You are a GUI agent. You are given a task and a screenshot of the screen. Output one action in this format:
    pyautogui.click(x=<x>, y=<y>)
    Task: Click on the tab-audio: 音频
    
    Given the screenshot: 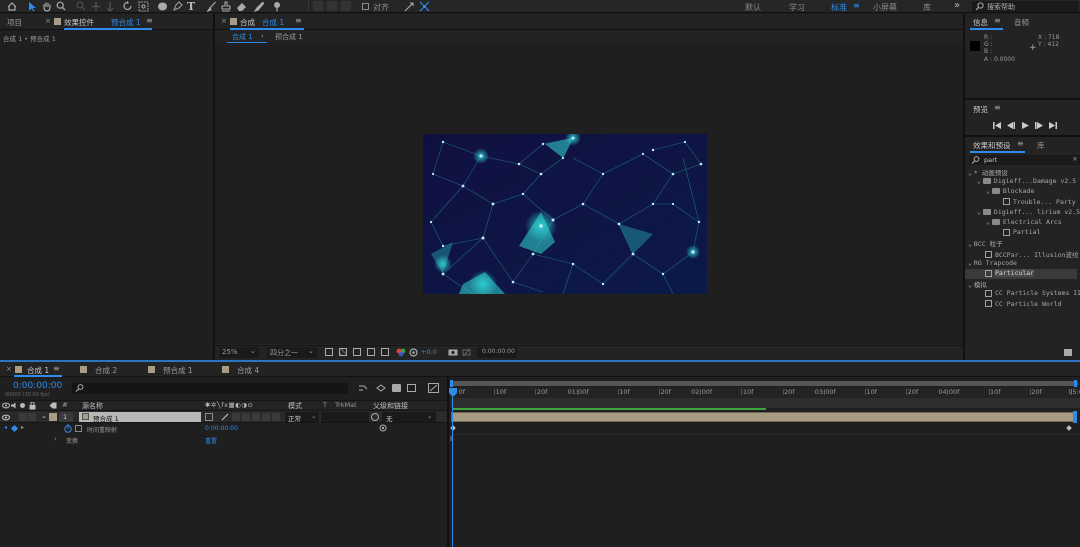 What is the action you would take?
    pyautogui.click(x=1021, y=22)
    